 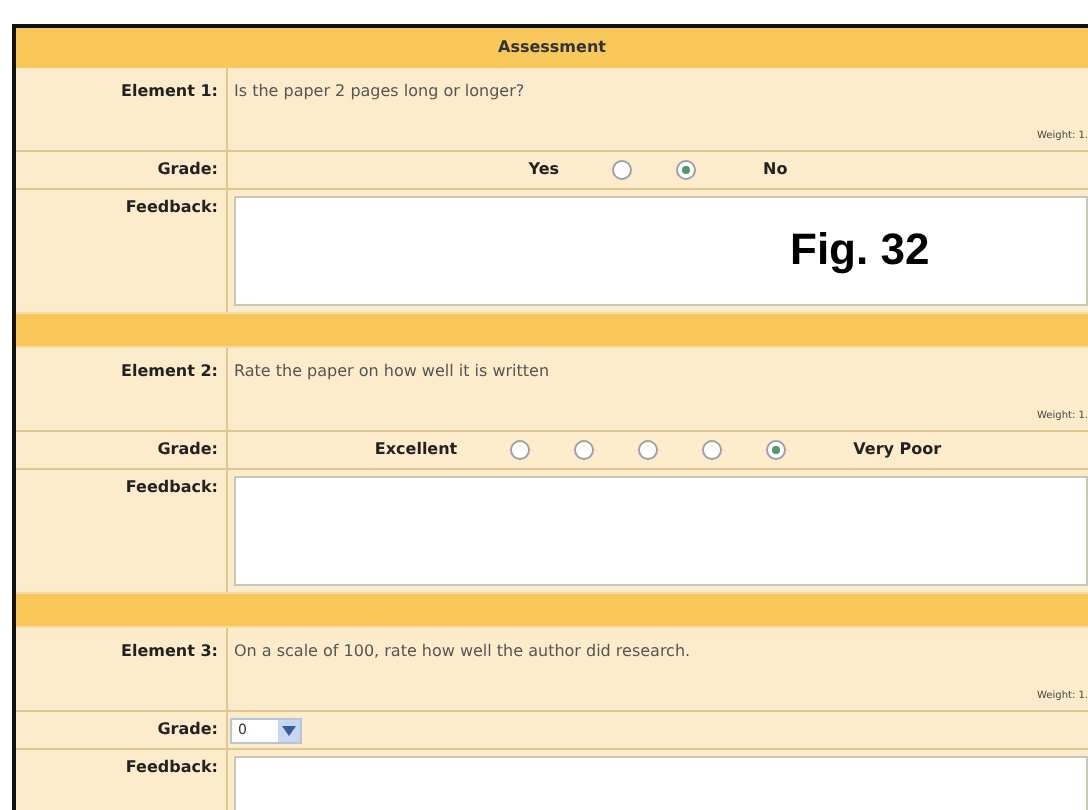 What do you see at coordinates (544, 170) in the screenshot?
I see `scale-low-label: Yes` at bounding box center [544, 170].